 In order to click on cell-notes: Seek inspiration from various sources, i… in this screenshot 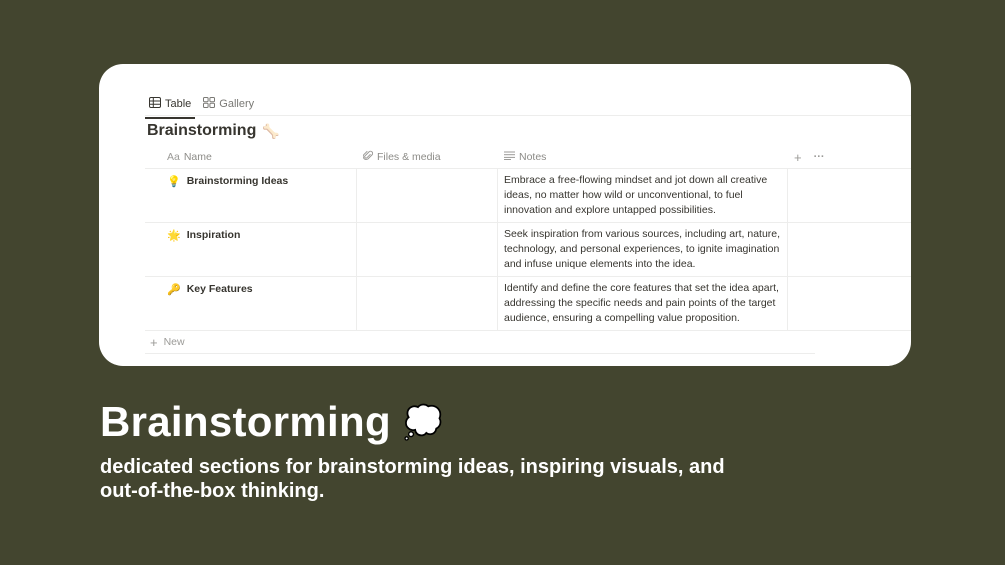, I will do `click(643, 249)`.